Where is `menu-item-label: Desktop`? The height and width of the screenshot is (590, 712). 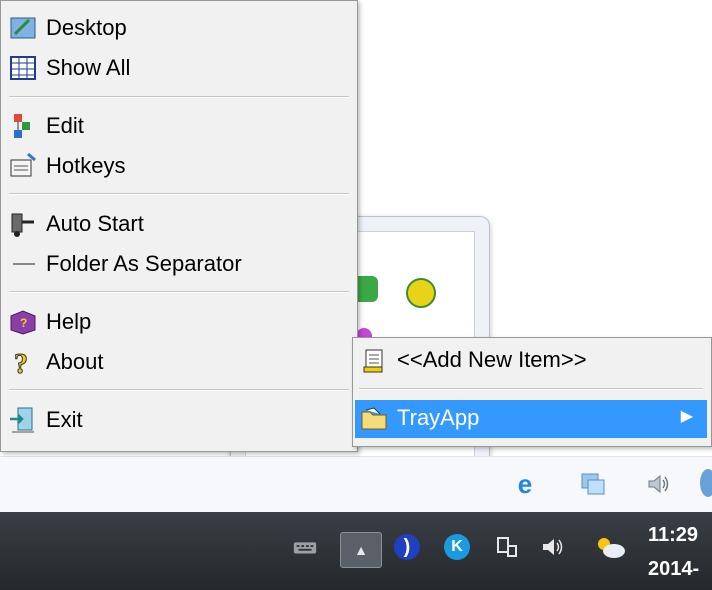 menu-item-label: Desktop is located at coordinates (86, 27).